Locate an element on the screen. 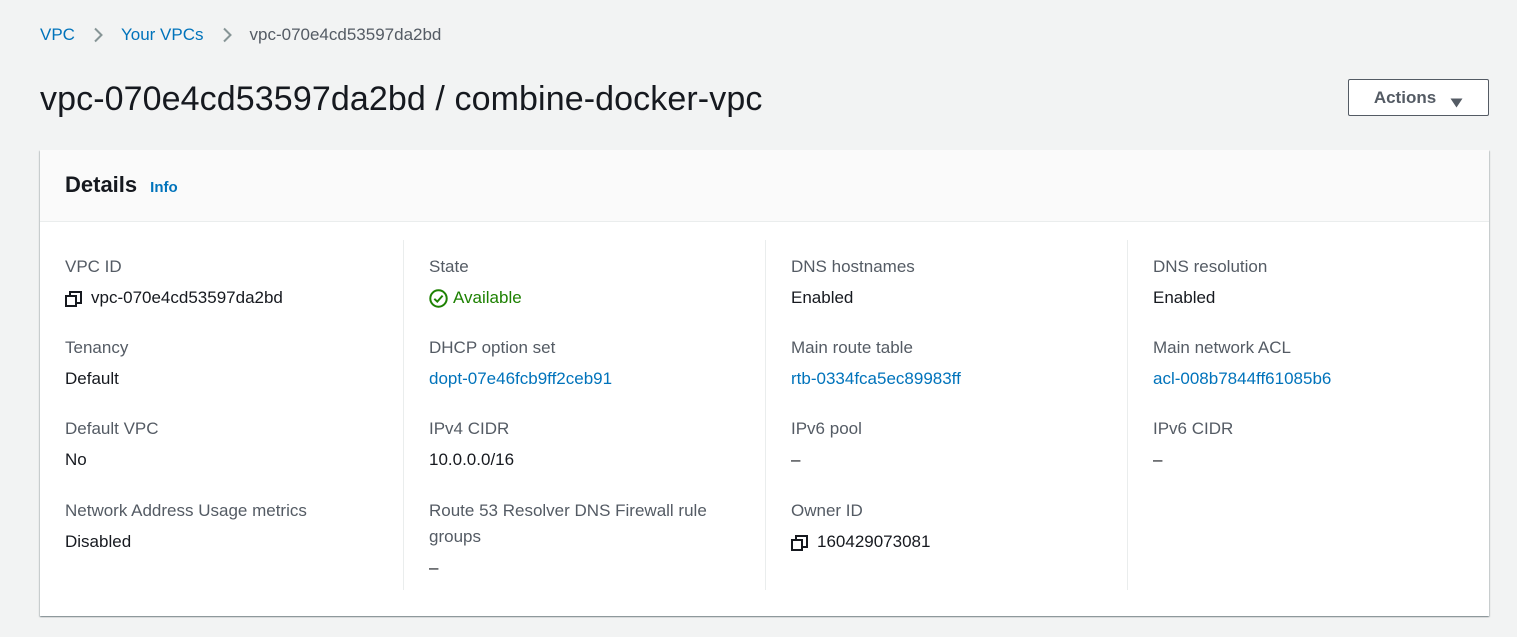 The height and width of the screenshot is (637, 1517). field-value: vpc-070e4cd53597da2bd is located at coordinates (234, 298).